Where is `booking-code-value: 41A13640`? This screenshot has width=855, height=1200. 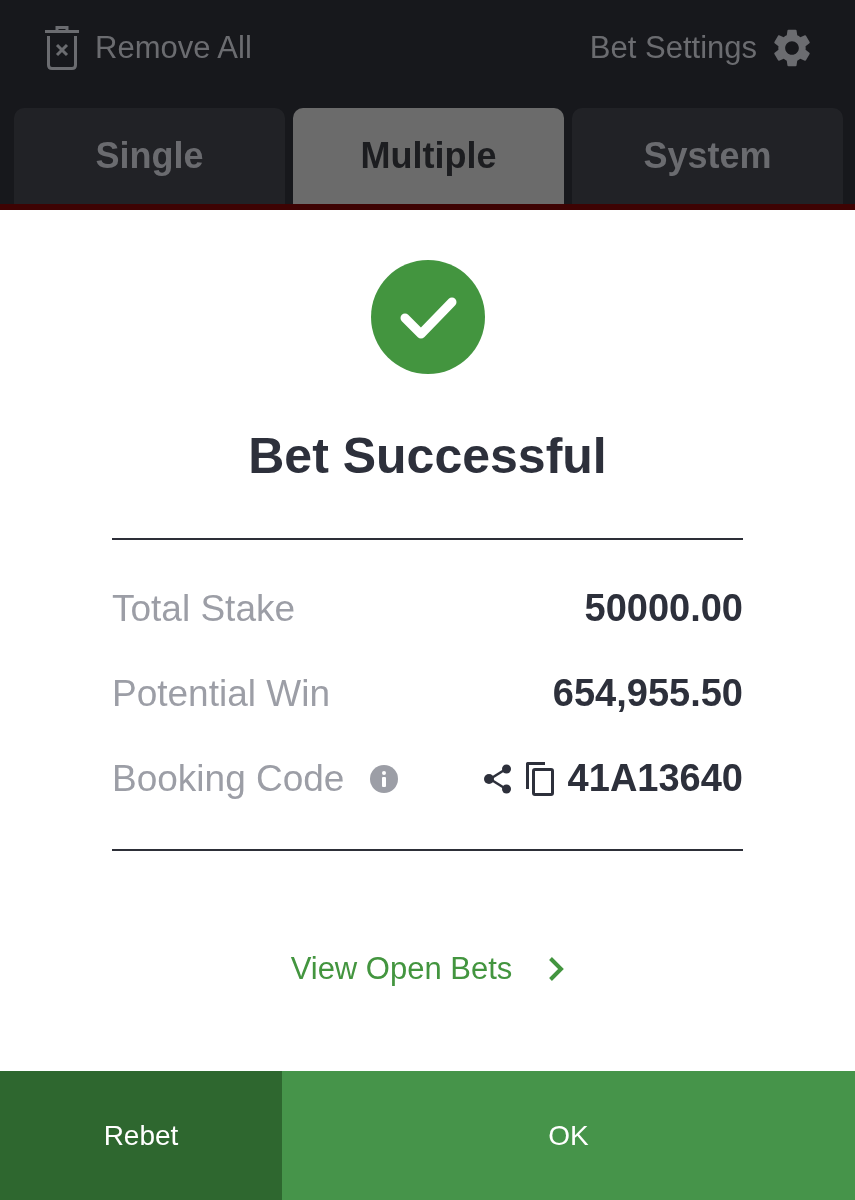
booking-code-value: 41A13640 is located at coordinates (655, 778).